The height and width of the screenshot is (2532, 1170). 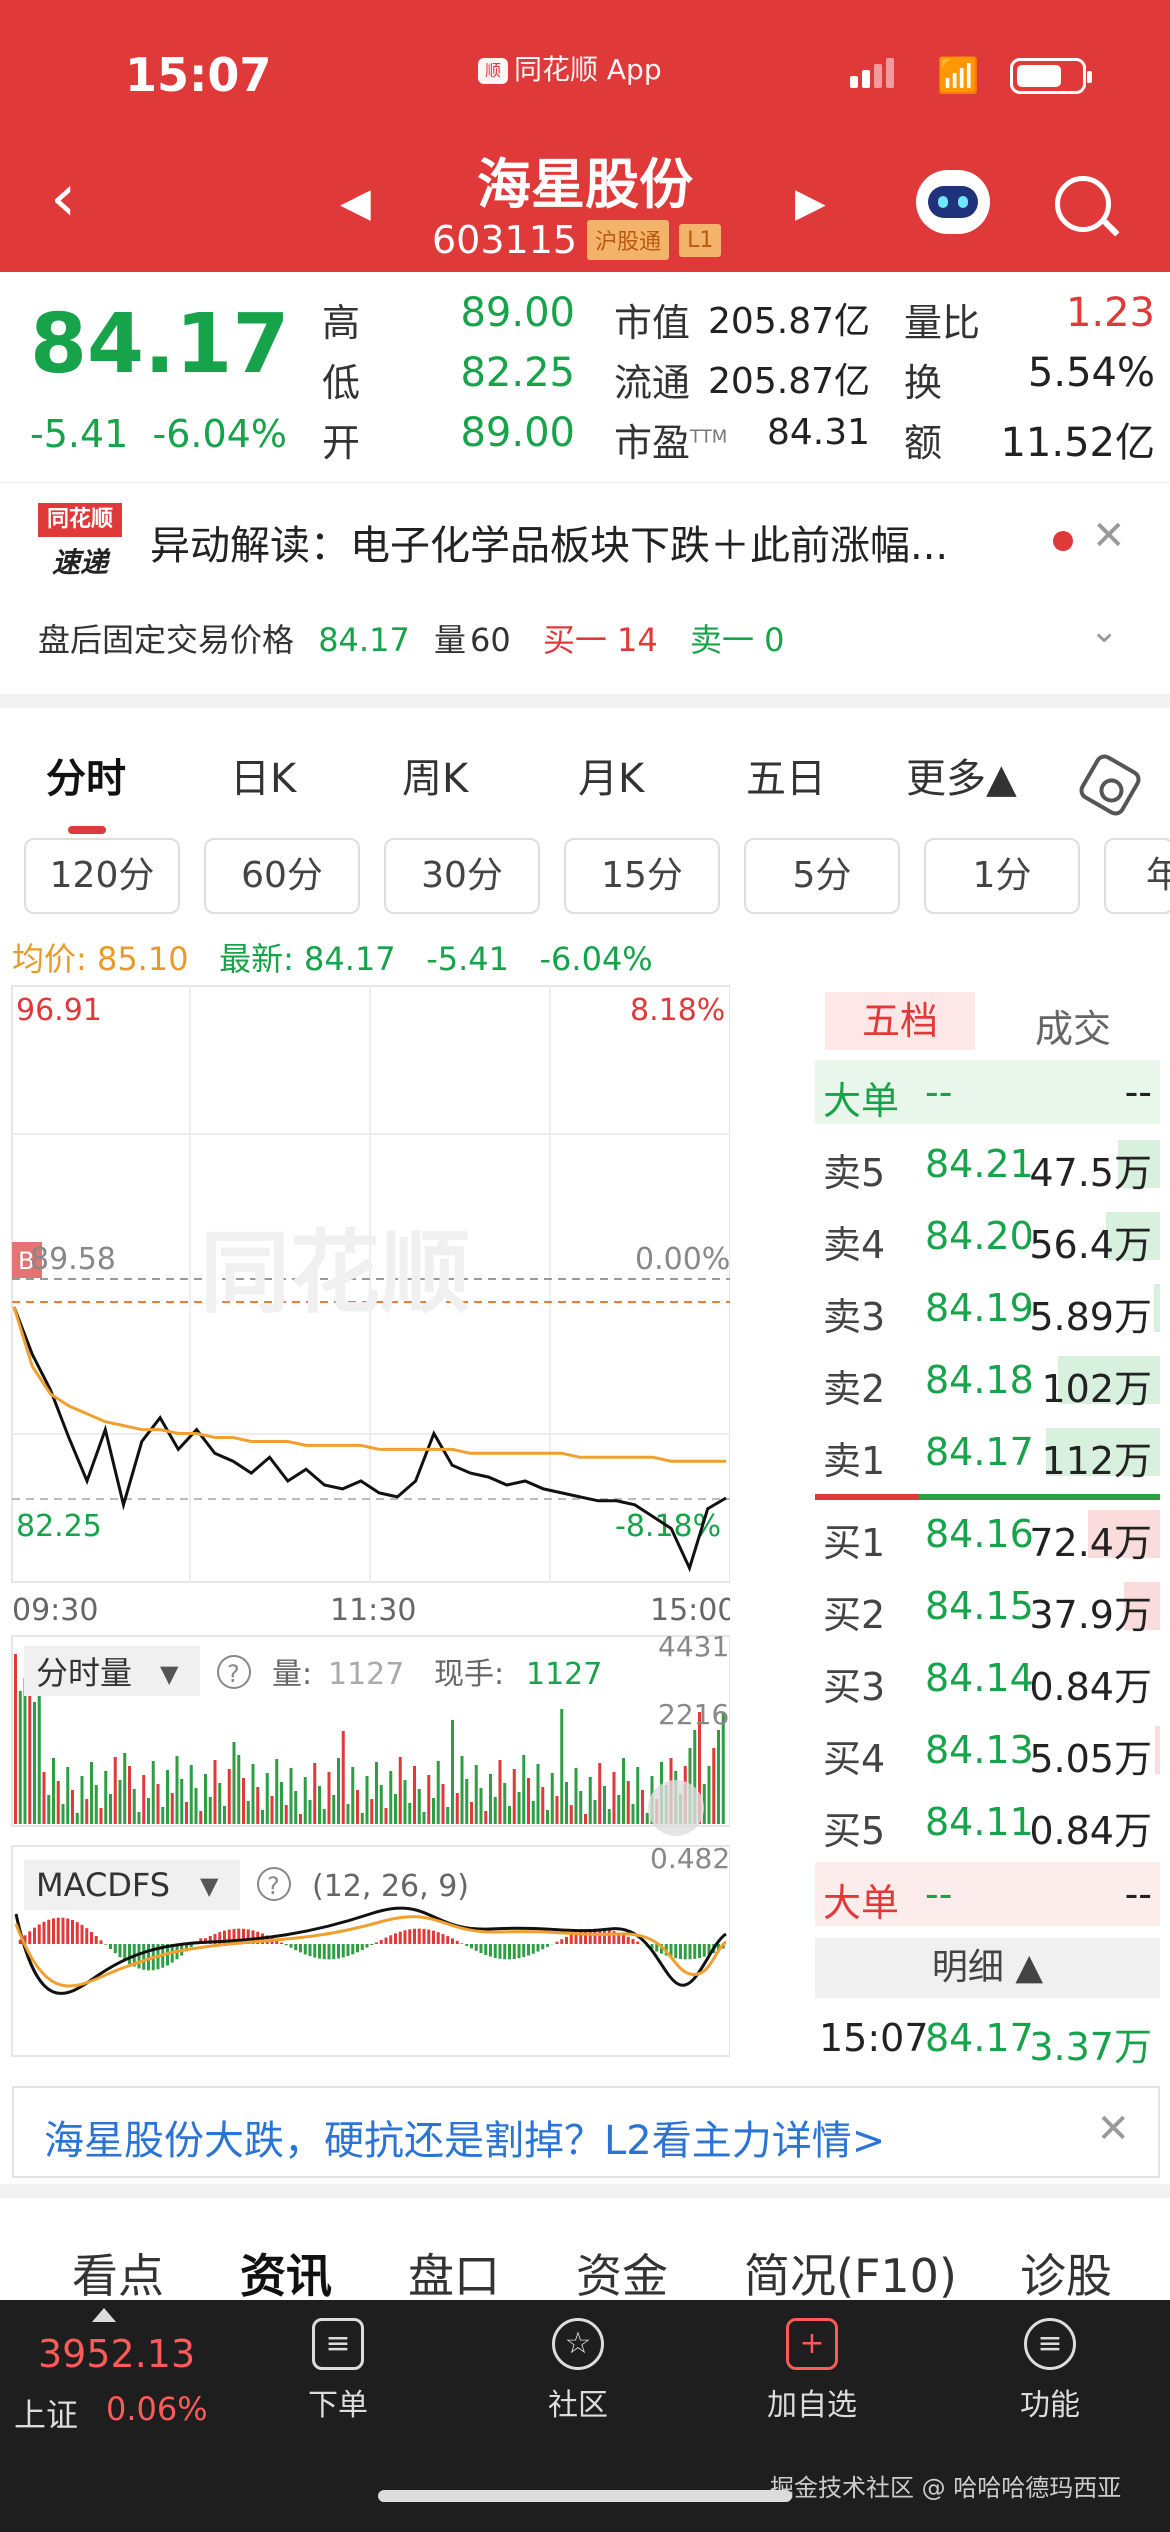 I want to click on promo-banner: 海星股份大跌，硬抗还是割掉？L2看主力详情> ✕, so click(x=586, y=2132).